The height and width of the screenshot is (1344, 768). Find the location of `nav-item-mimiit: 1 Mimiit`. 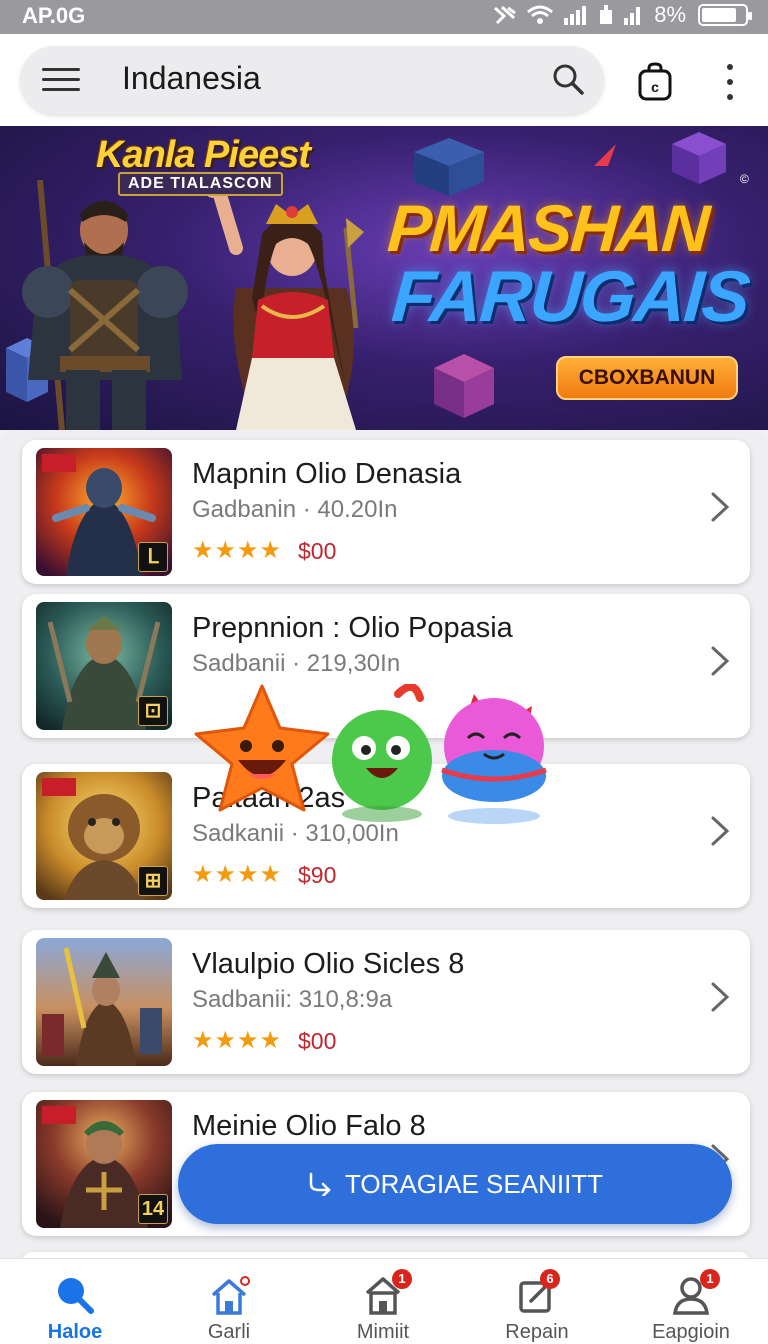

nav-item-mimiit: 1 Mimiit is located at coordinates (383, 1301).